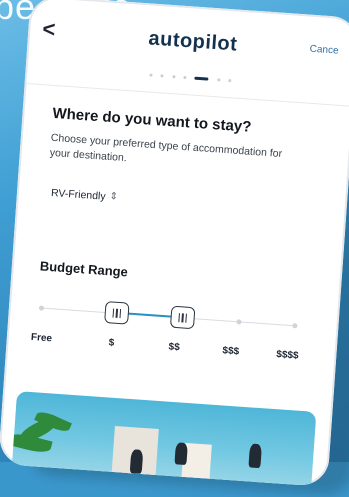 Image resolution: width=349 pixels, height=497 pixels. I want to click on budget-option-free: Free, so click(42, 338).